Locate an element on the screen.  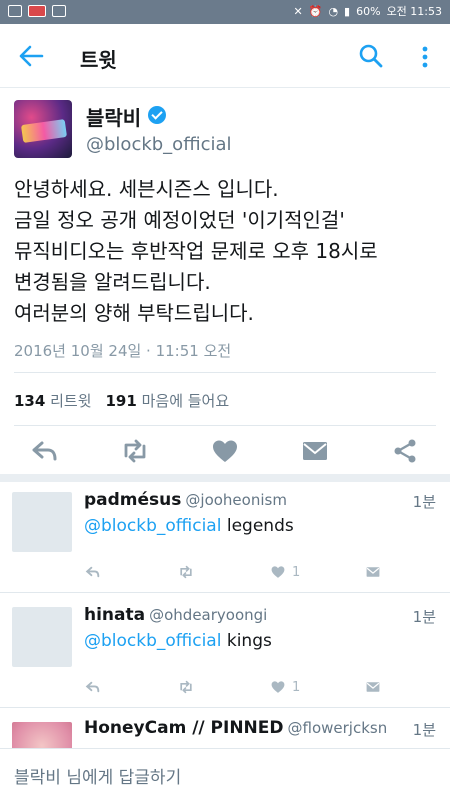
retweet-label: 리트윗 is located at coordinates (71, 401).